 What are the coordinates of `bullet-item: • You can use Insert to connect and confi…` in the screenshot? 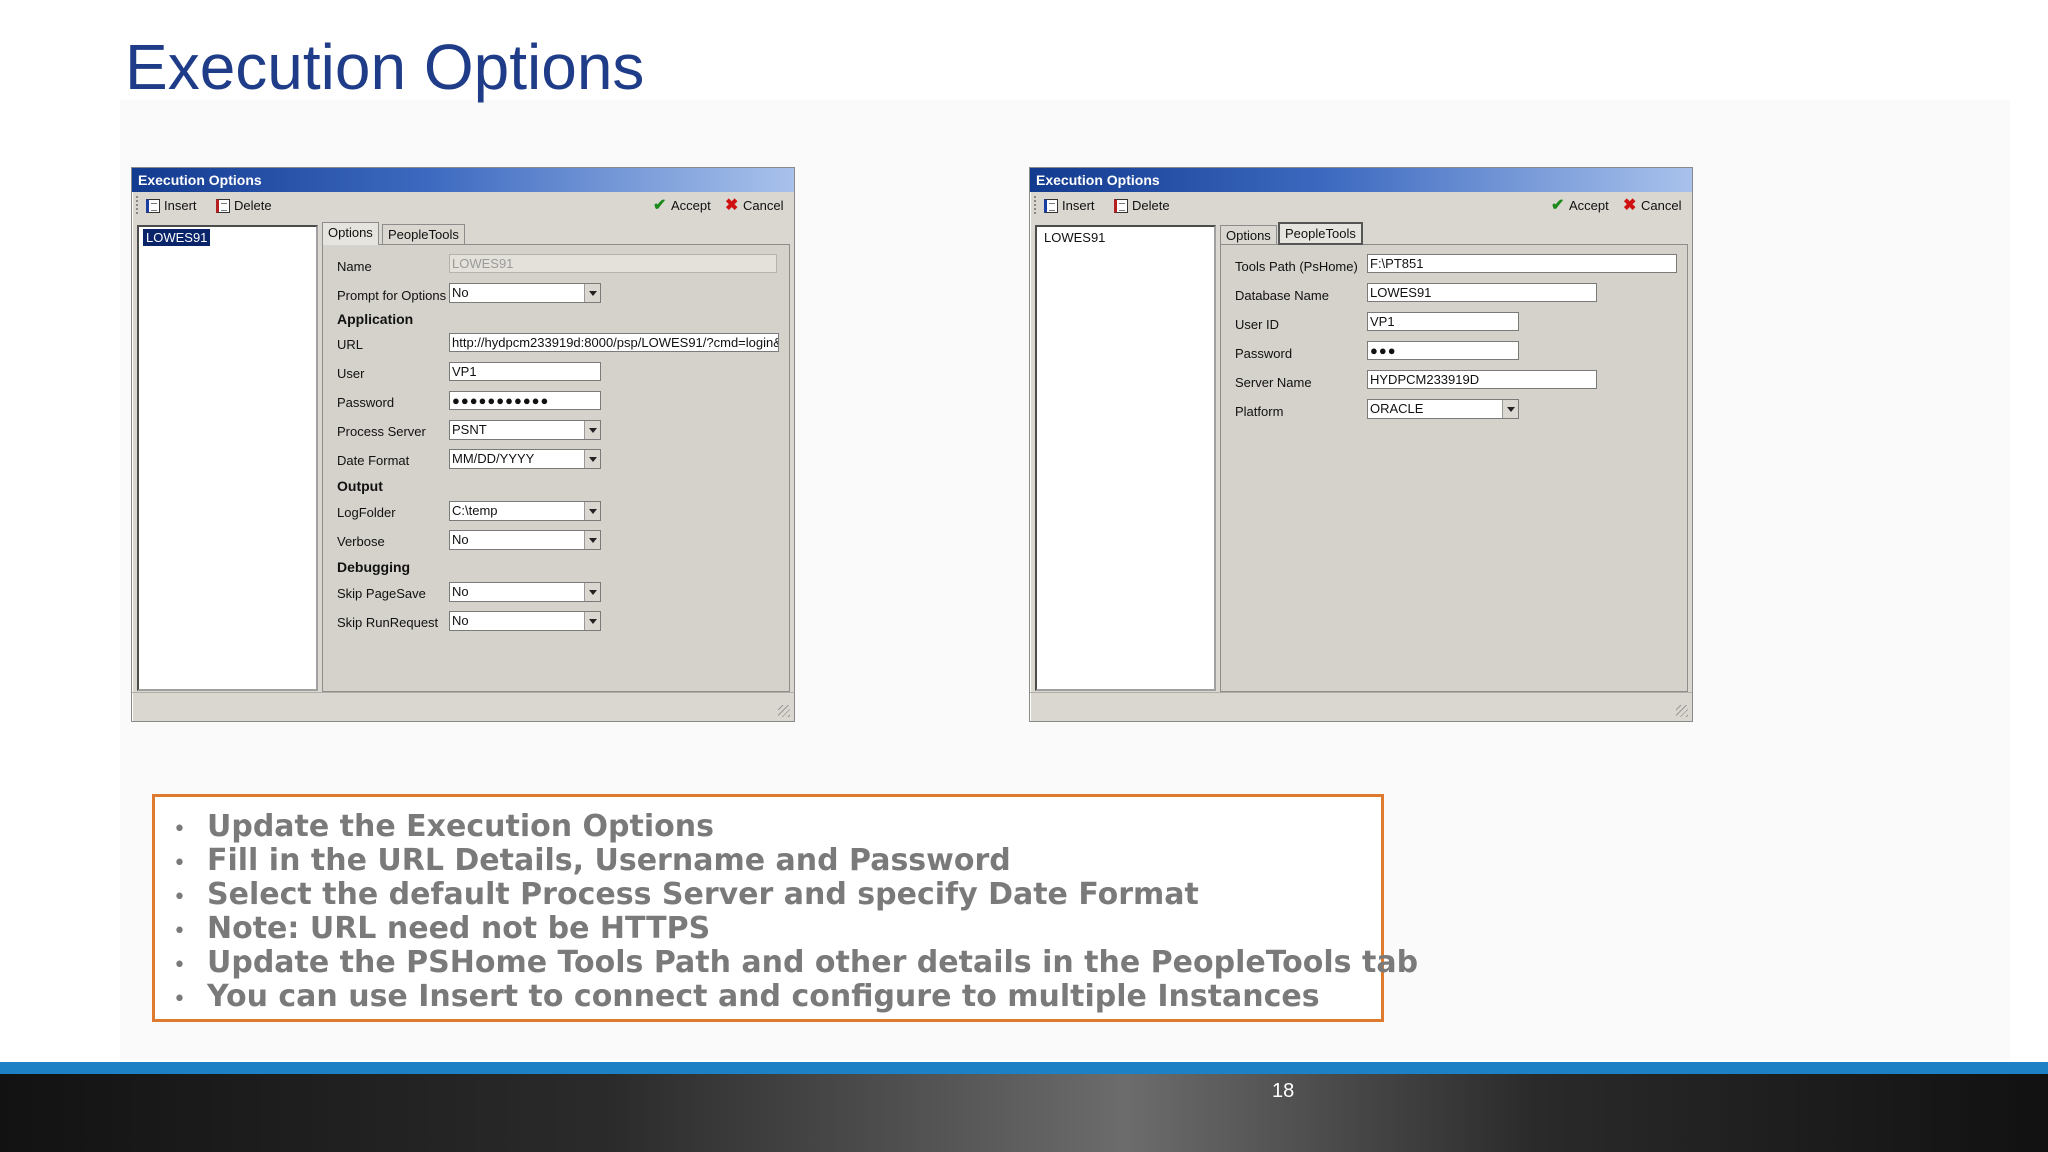 It's located at (746, 996).